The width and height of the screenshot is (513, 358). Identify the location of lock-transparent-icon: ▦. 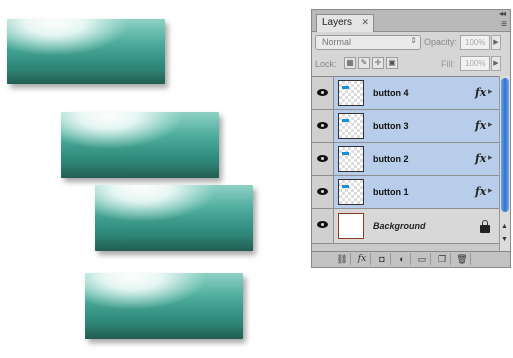
(350, 63).